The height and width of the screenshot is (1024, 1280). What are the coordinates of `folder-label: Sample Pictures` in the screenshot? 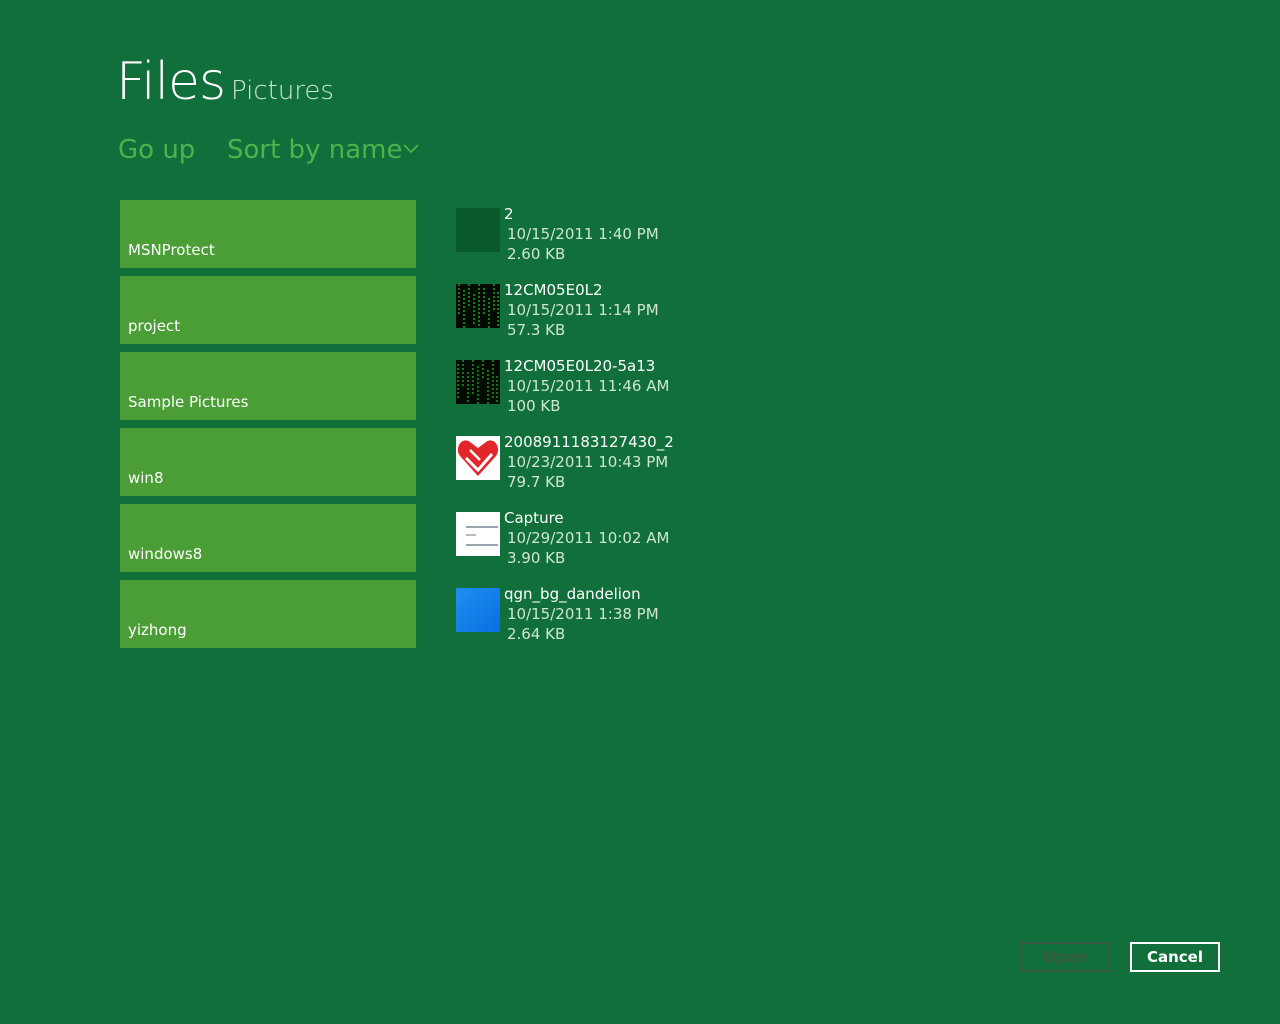 It's located at (188, 402).